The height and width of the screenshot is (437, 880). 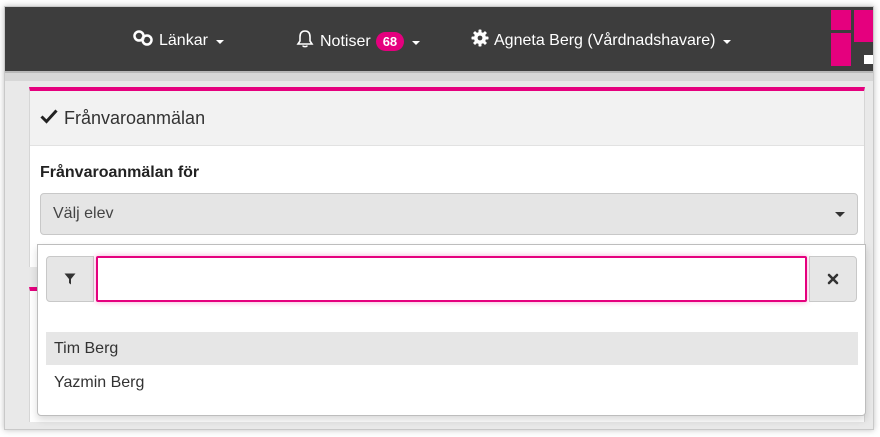 I want to click on links-menu: Länkar, so click(x=178, y=40).